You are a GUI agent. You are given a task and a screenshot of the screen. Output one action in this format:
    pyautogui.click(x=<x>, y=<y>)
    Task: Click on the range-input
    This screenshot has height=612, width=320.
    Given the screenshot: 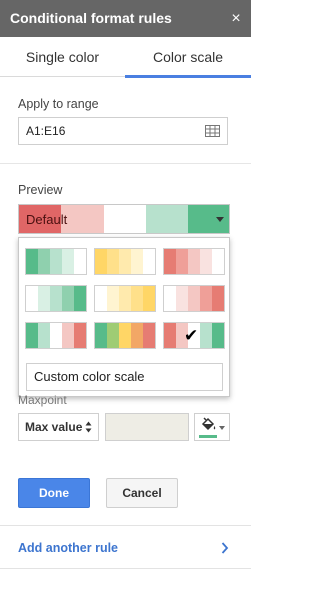 What is the action you would take?
    pyautogui.click(x=109, y=131)
    